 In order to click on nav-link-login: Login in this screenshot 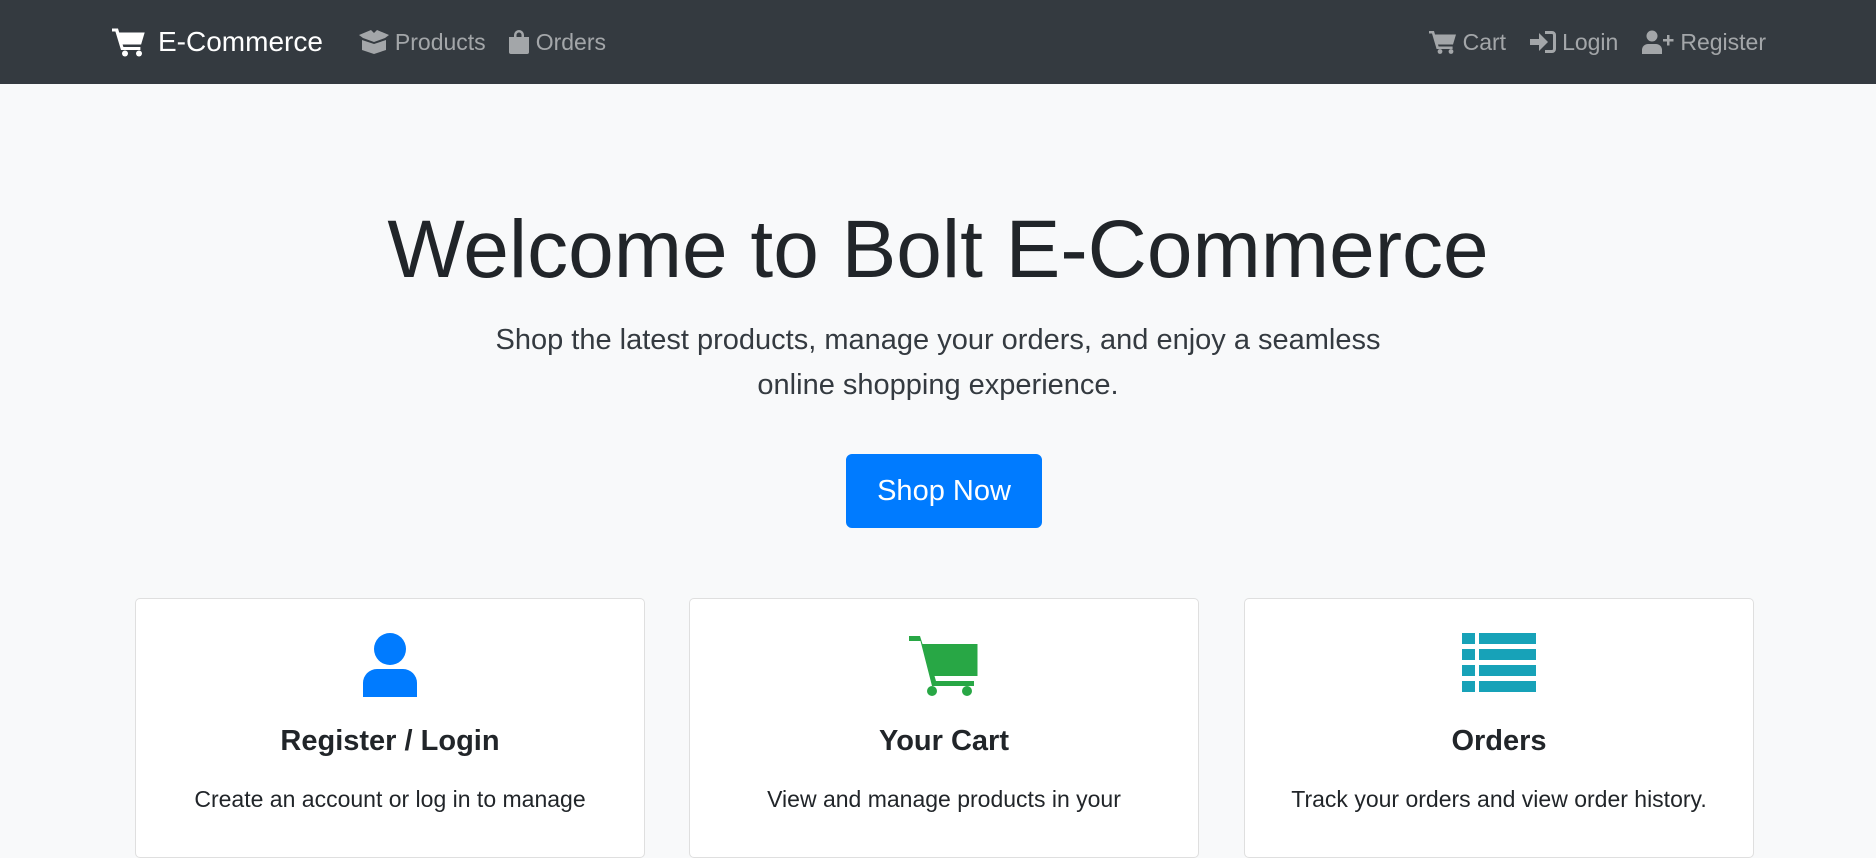, I will do `click(1574, 42)`.